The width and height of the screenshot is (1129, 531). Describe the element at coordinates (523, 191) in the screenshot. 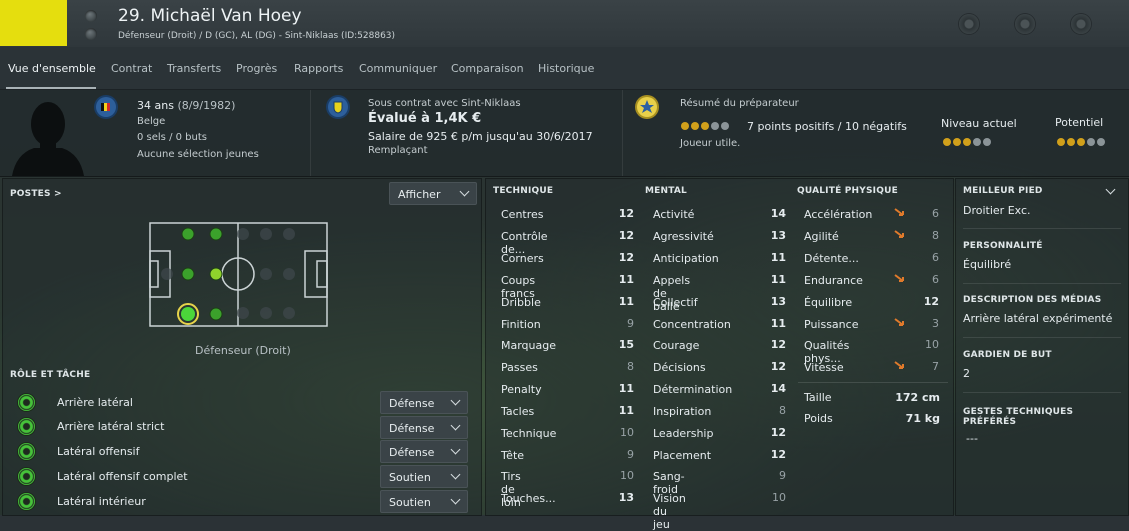

I see `technical-title: TECHNIQUE` at that location.